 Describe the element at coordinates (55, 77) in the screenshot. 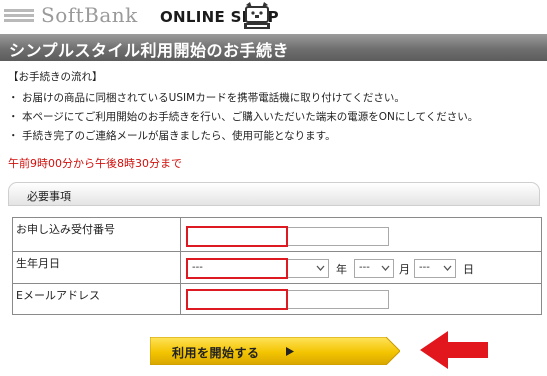

I see `flow-heading: 【お手続きの流れ】` at that location.